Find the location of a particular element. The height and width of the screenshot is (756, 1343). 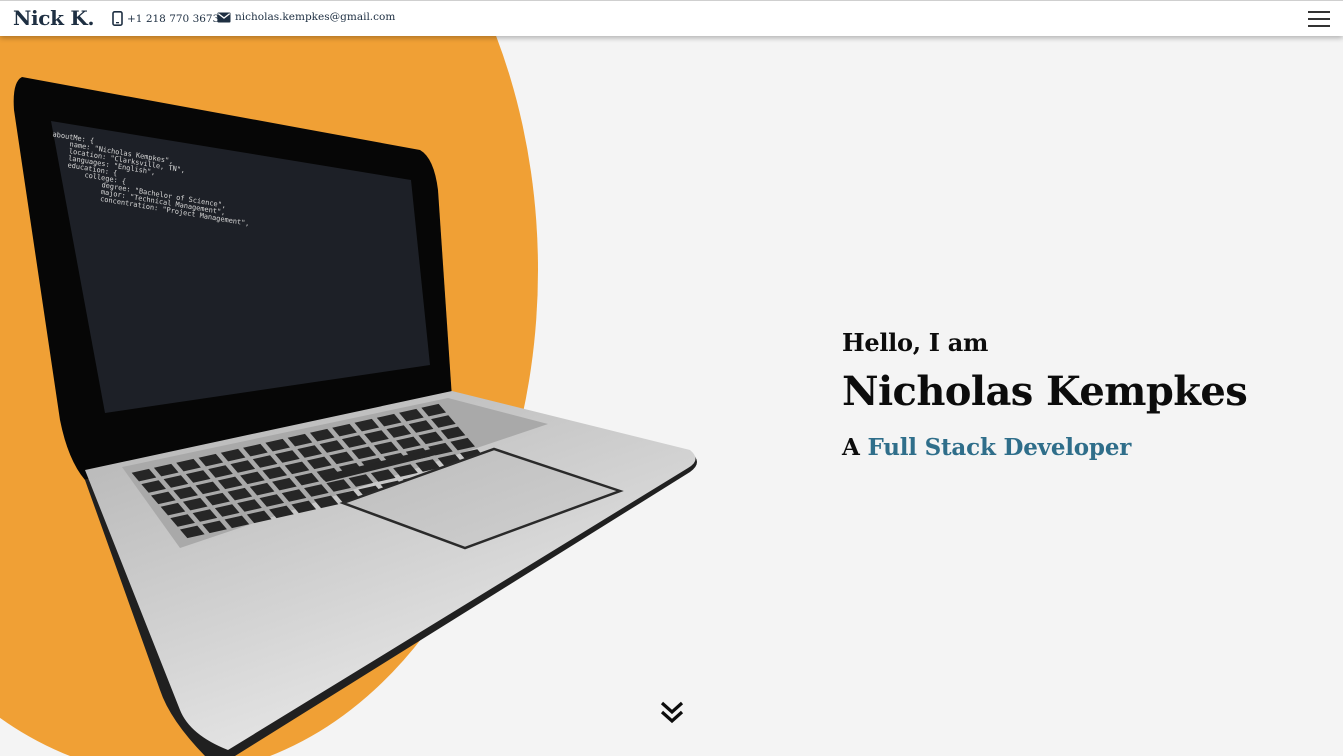

menu-button is located at coordinates (1319, 19).